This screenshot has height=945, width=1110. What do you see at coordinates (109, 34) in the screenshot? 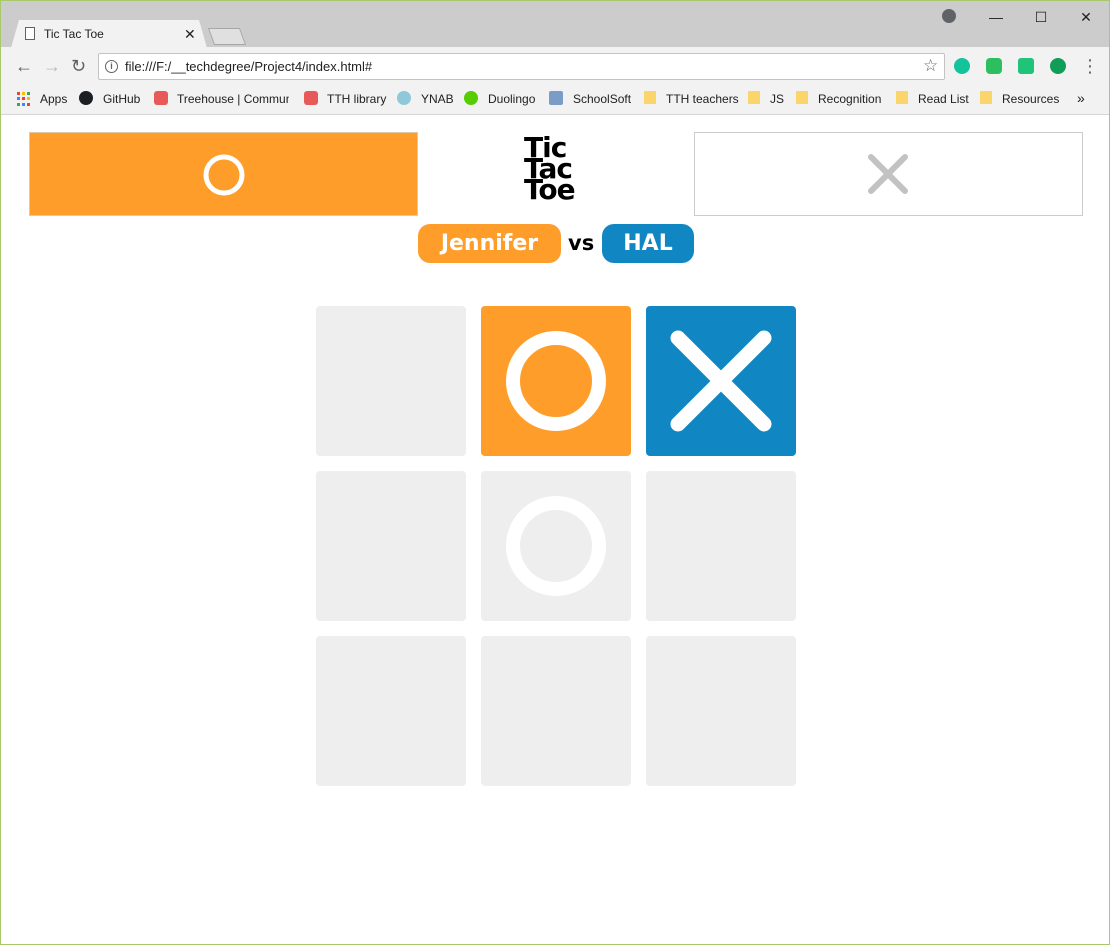
I see `browser-tab` at bounding box center [109, 34].